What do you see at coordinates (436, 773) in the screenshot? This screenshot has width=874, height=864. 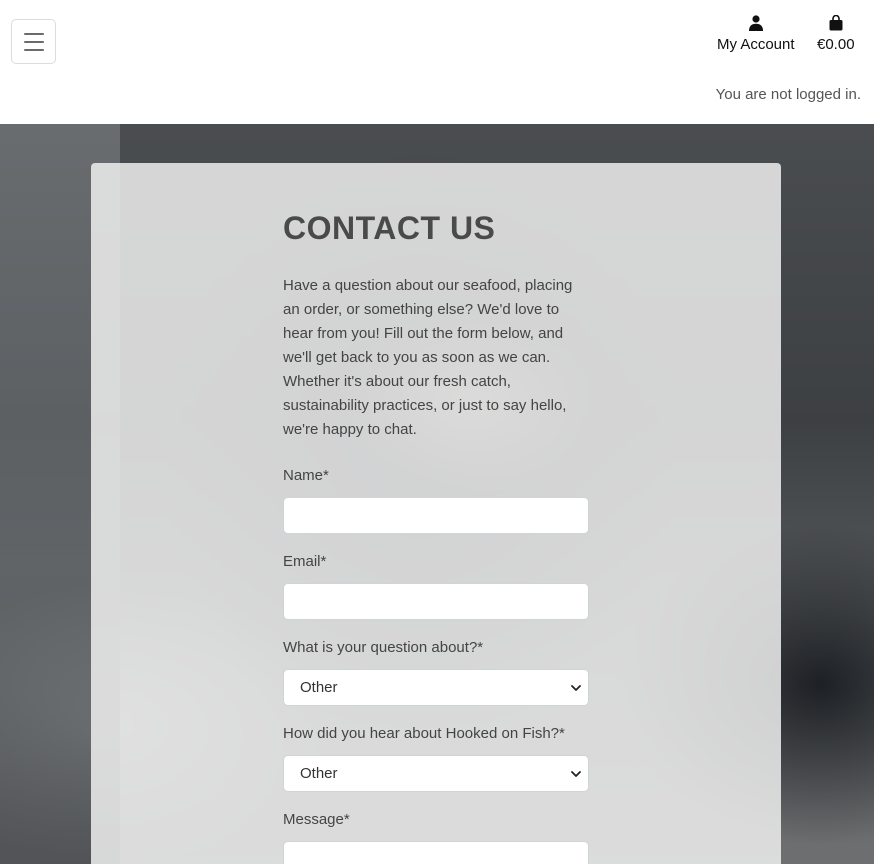 I see `source-select: Other` at bounding box center [436, 773].